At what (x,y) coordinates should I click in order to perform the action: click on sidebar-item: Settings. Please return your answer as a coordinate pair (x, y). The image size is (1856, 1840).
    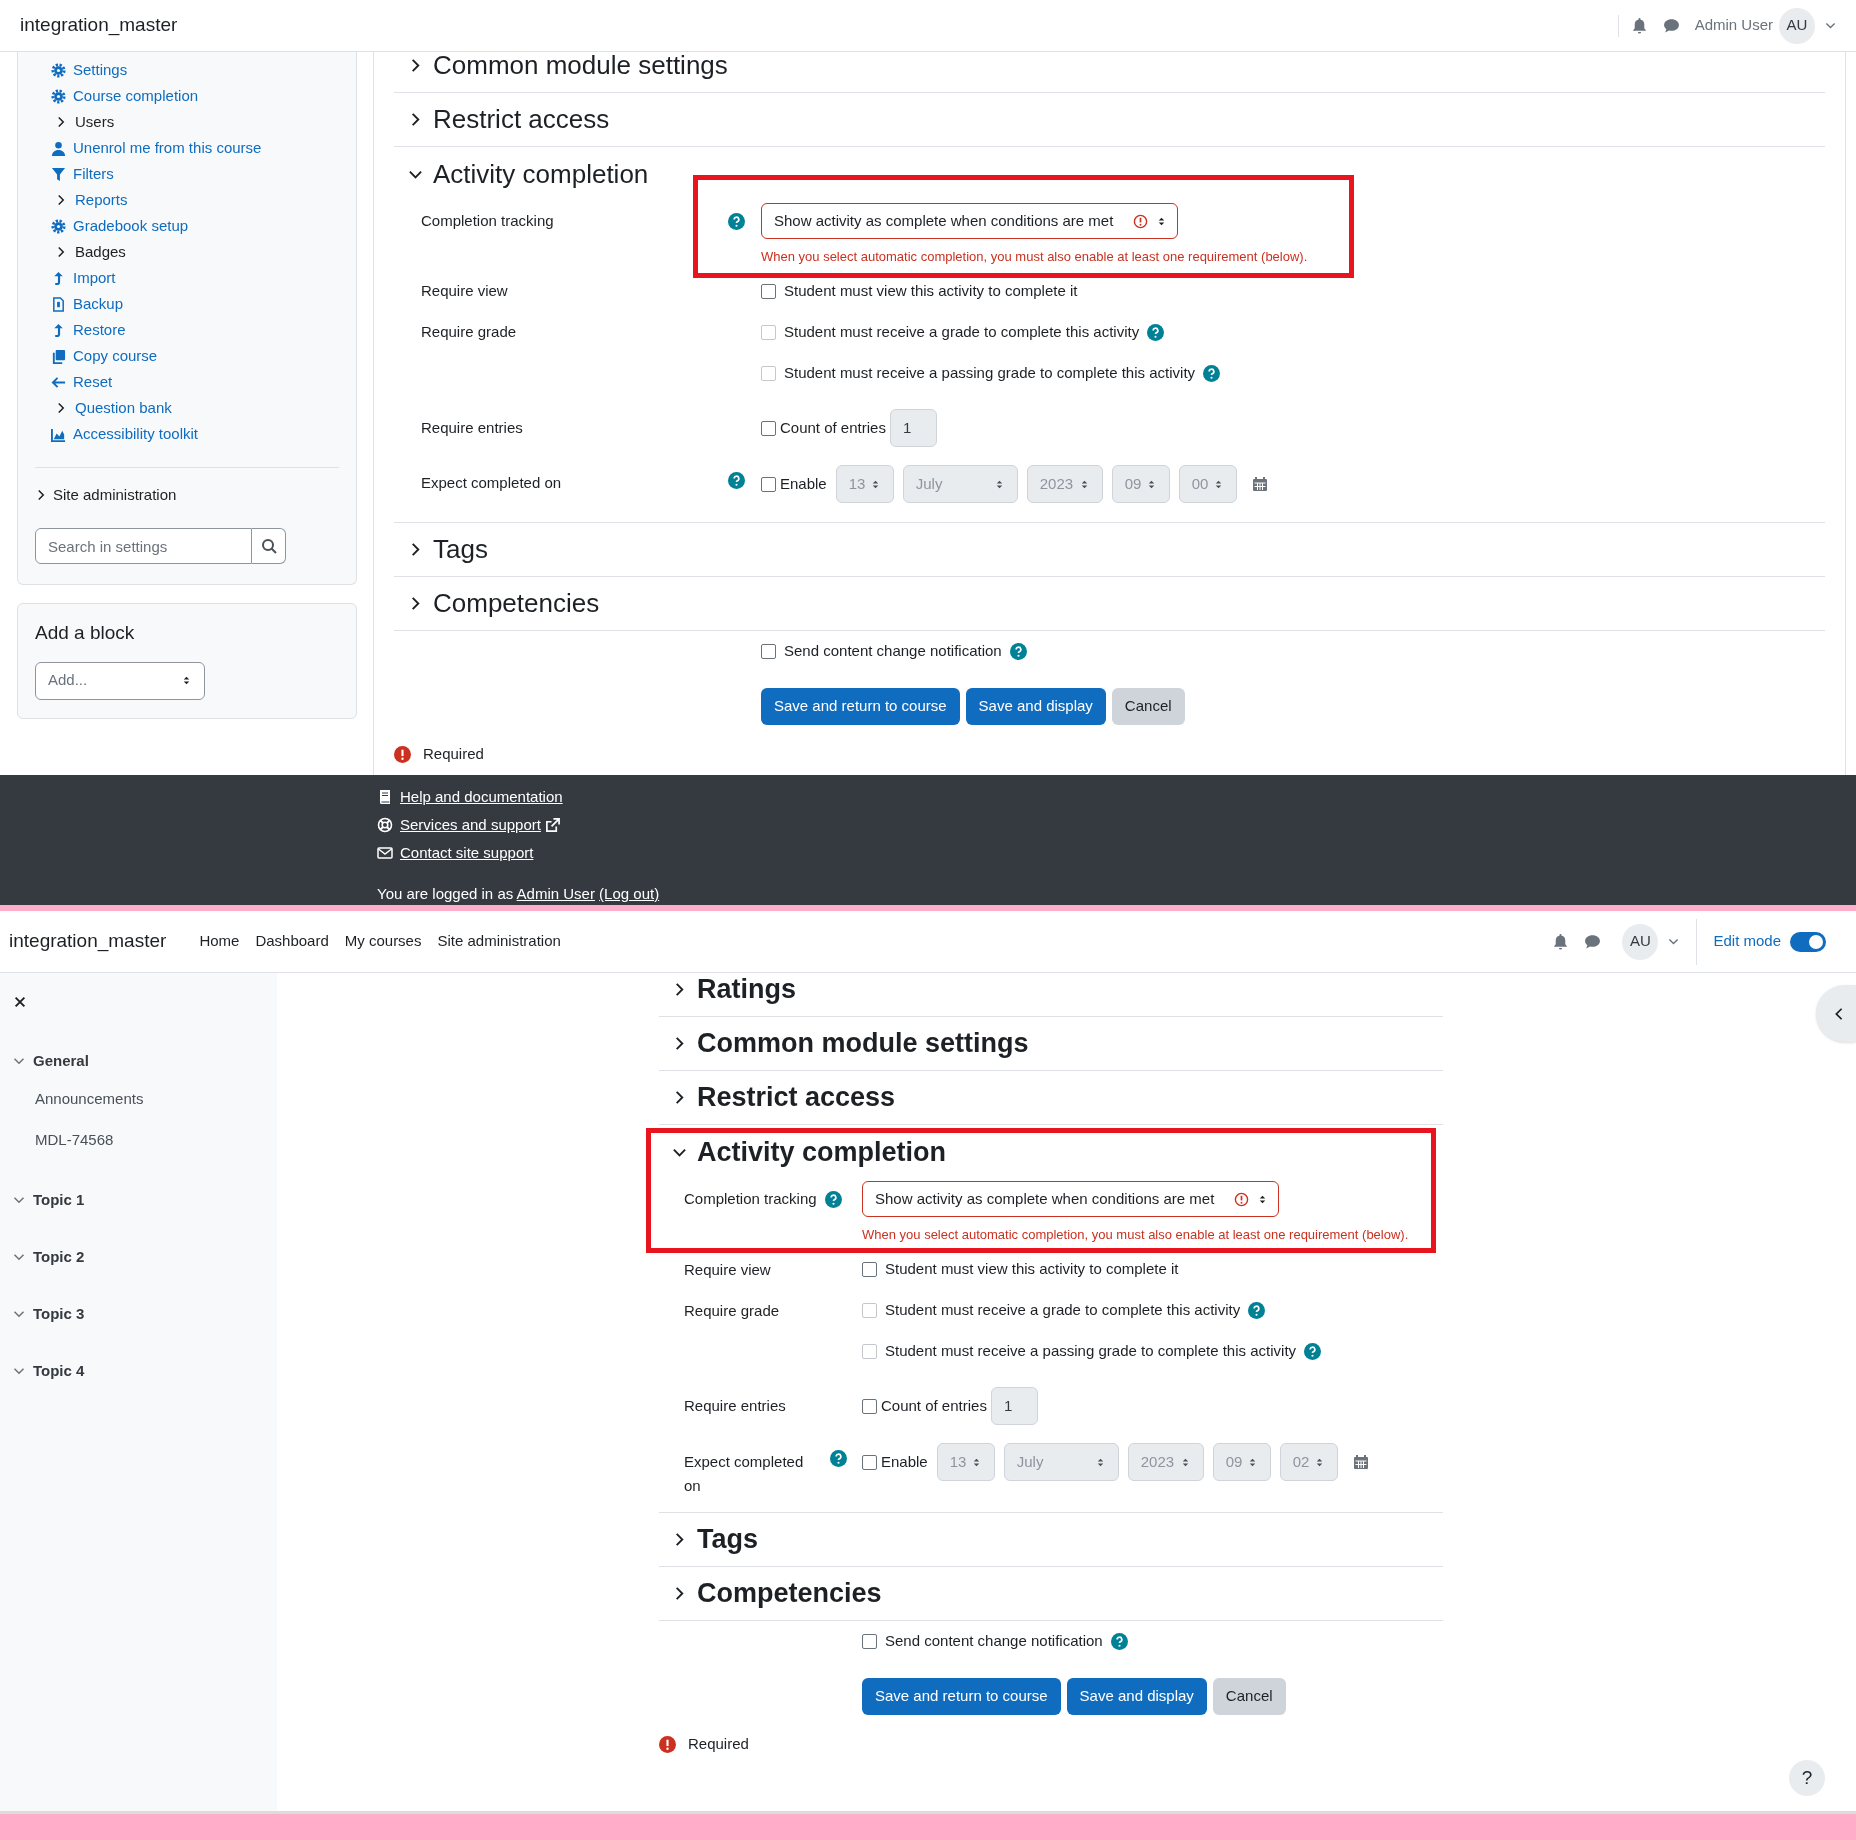
    Looking at the image, I should click on (187, 70).